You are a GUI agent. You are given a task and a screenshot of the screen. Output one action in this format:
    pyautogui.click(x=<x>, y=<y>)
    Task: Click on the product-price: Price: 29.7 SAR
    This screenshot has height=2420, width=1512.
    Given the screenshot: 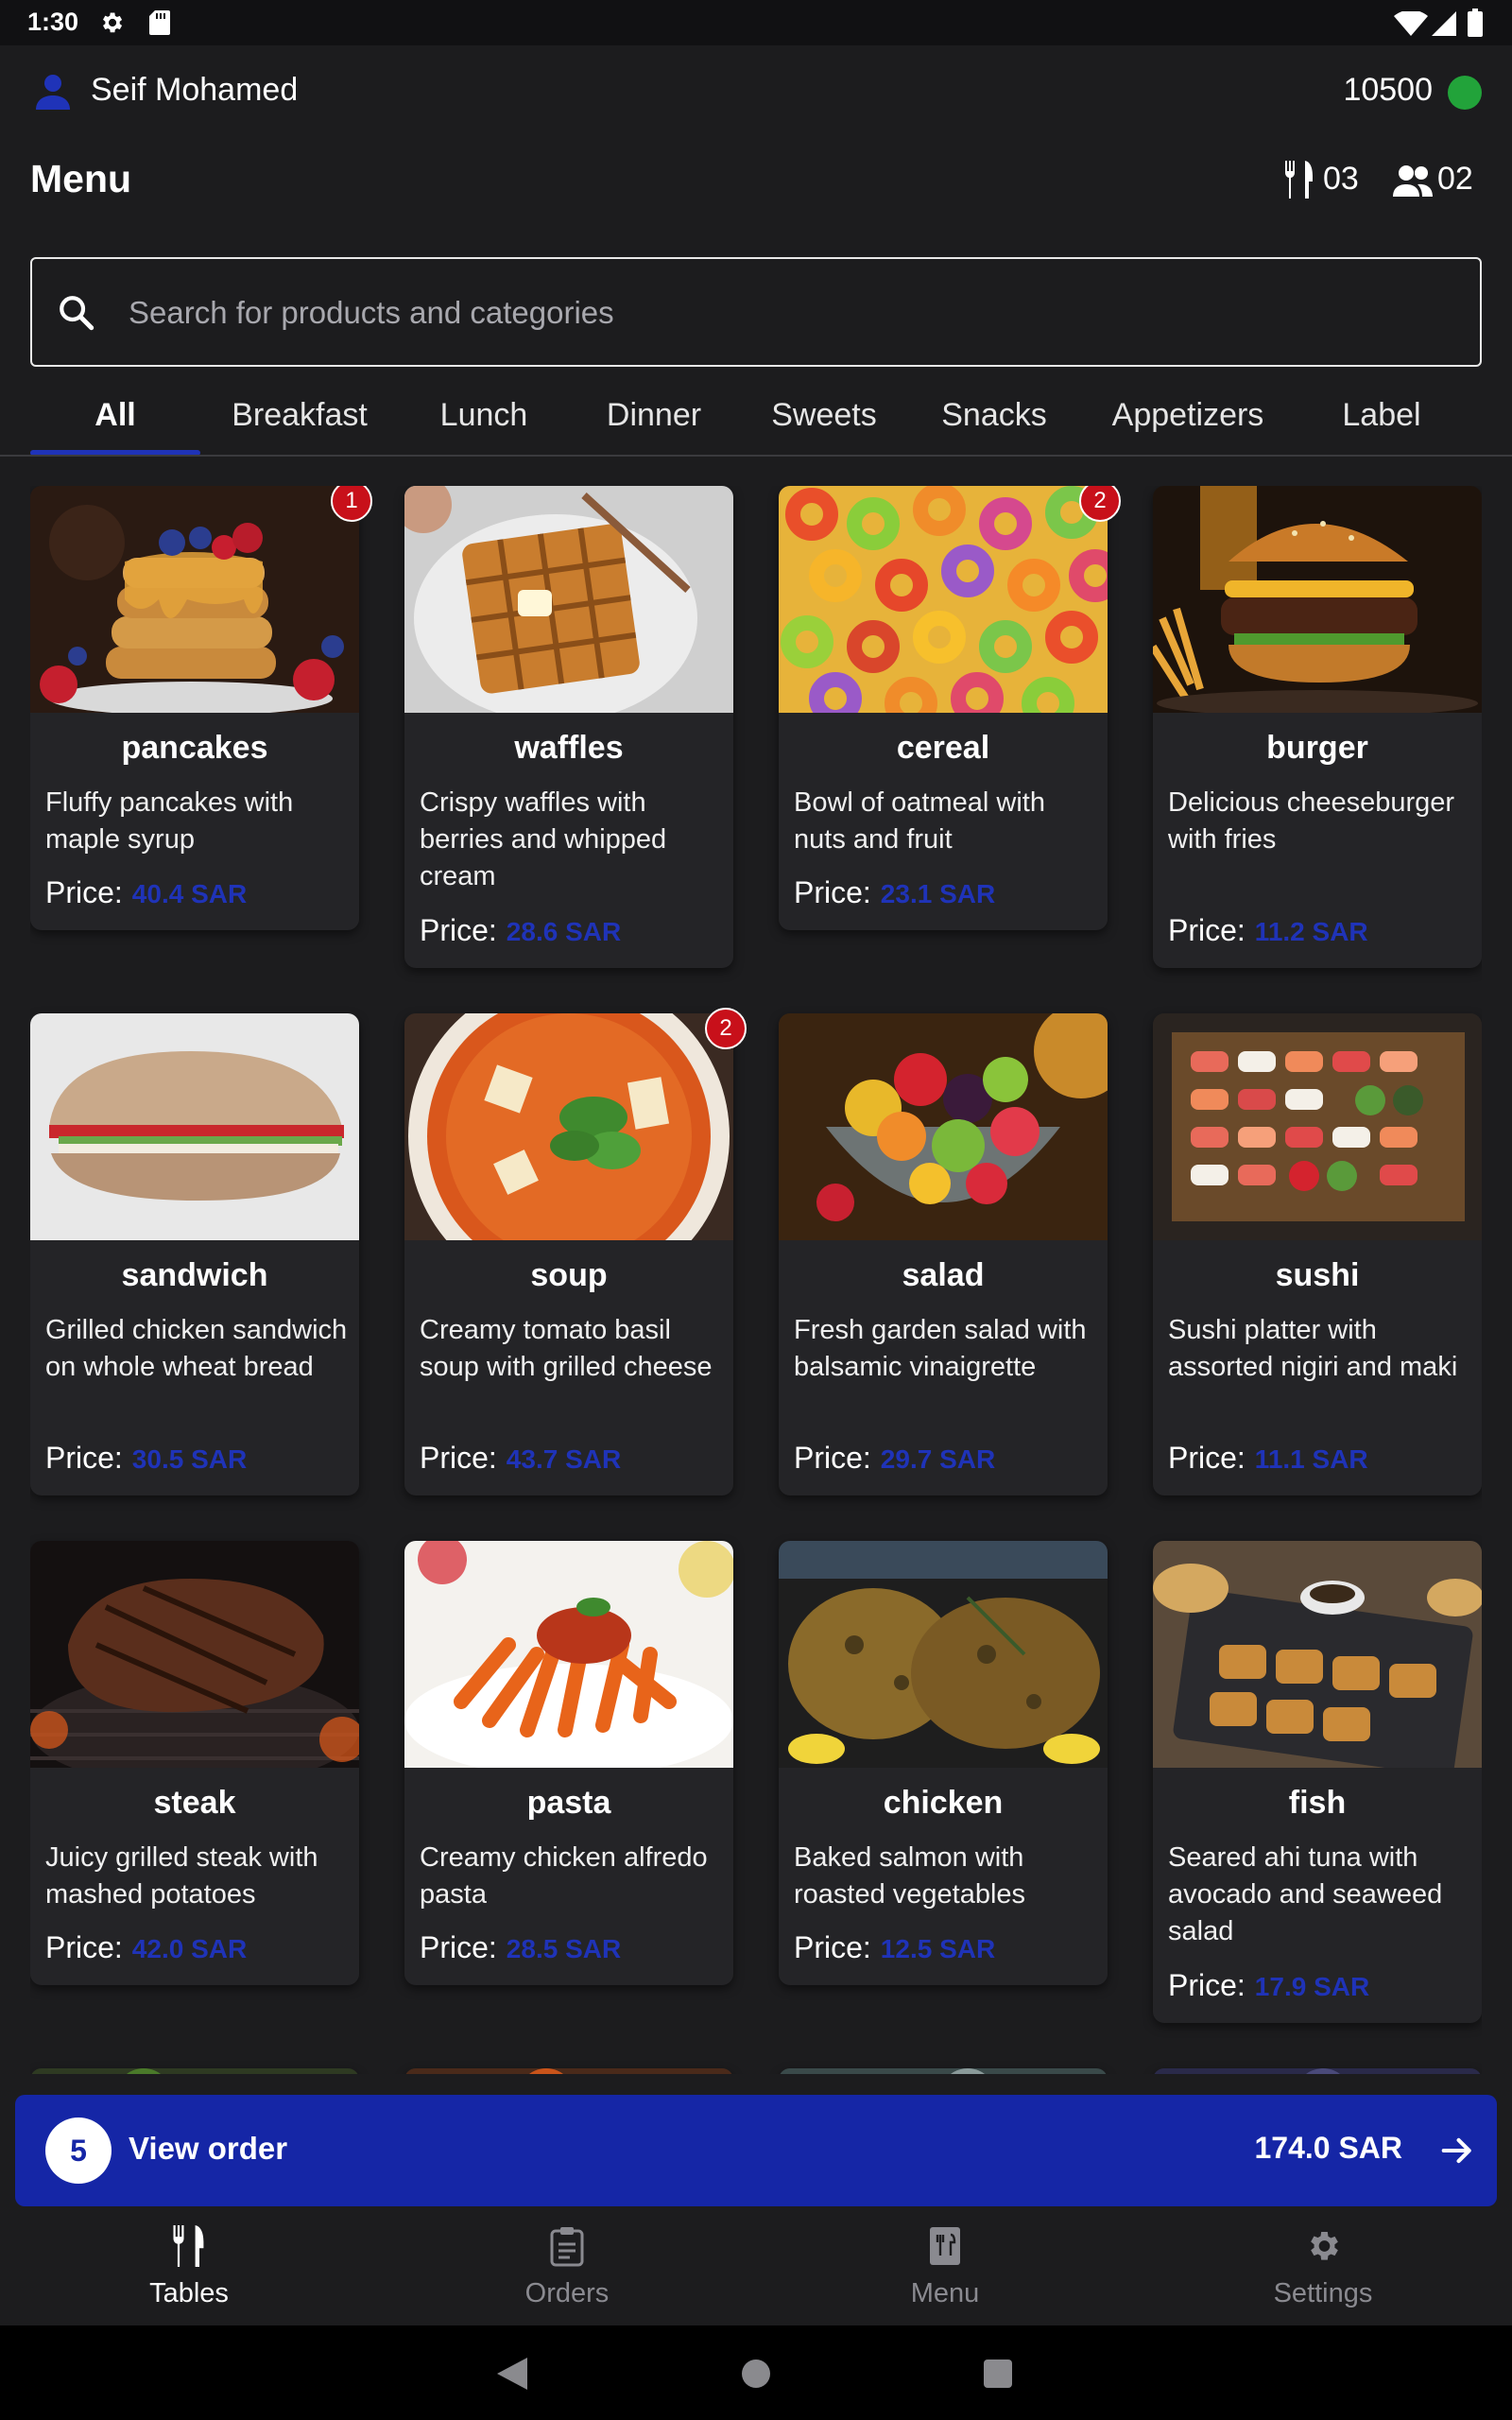 What is the action you would take?
    pyautogui.click(x=895, y=1458)
    